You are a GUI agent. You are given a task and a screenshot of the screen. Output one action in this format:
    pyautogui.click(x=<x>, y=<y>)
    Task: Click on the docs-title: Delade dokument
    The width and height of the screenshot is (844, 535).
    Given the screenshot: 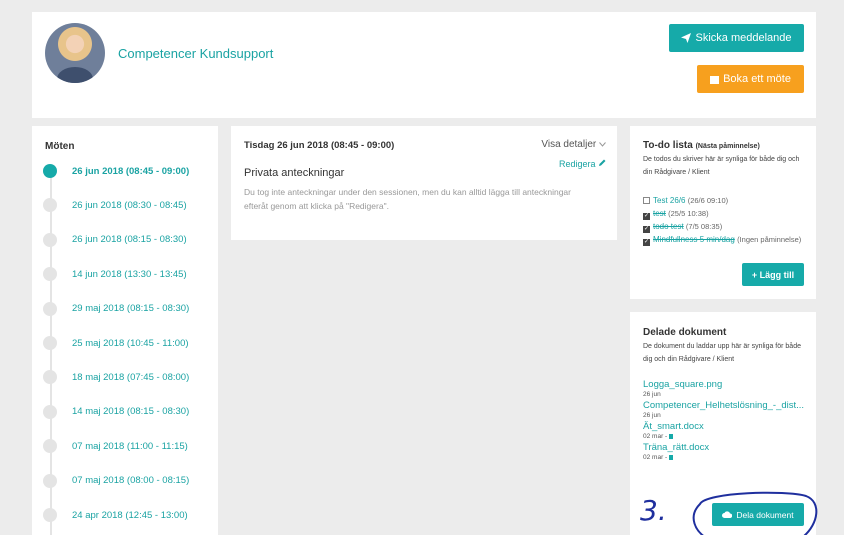 What is the action you would take?
    pyautogui.click(x=685, y=332)
    